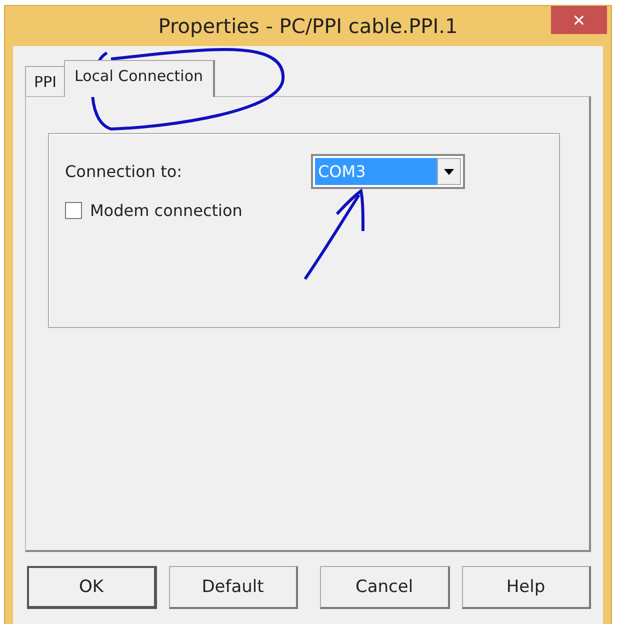  Describe the element at coordinates (526, 587) in the screenshot. I see `dialog-button: Help` at that location.